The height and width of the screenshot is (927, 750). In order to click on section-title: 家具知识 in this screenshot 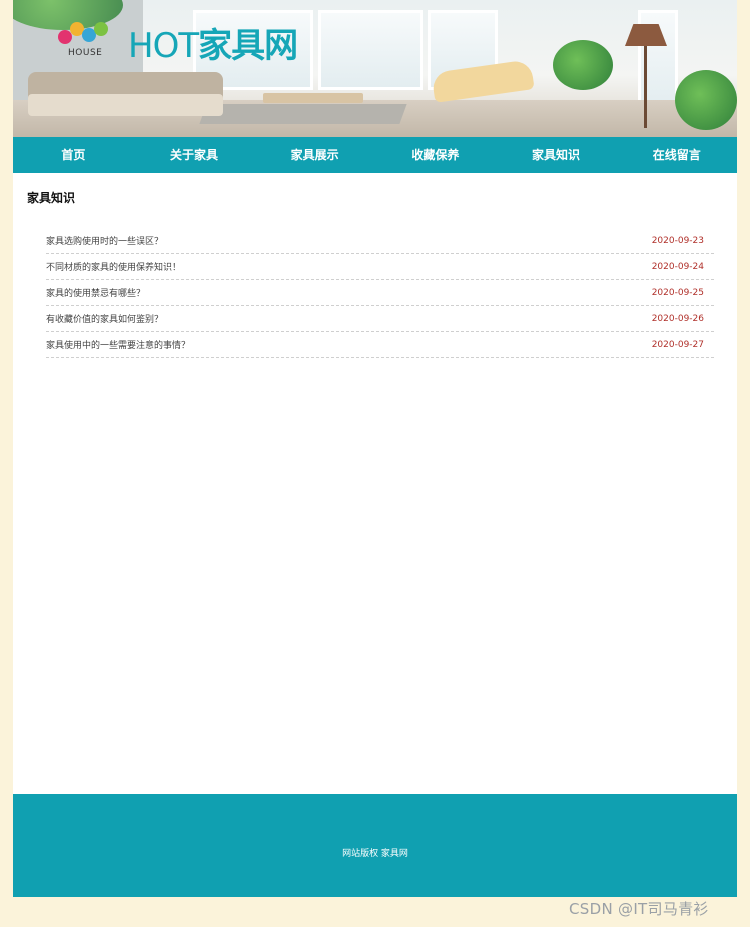, I will do `click(51, 198)`.